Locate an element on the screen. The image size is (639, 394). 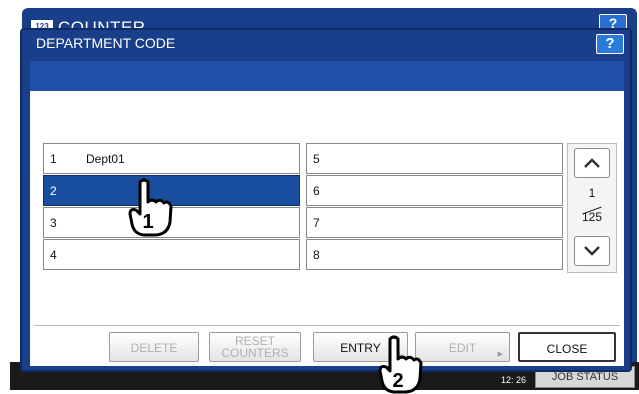
page-down-button is located at coordinates (592, 251).